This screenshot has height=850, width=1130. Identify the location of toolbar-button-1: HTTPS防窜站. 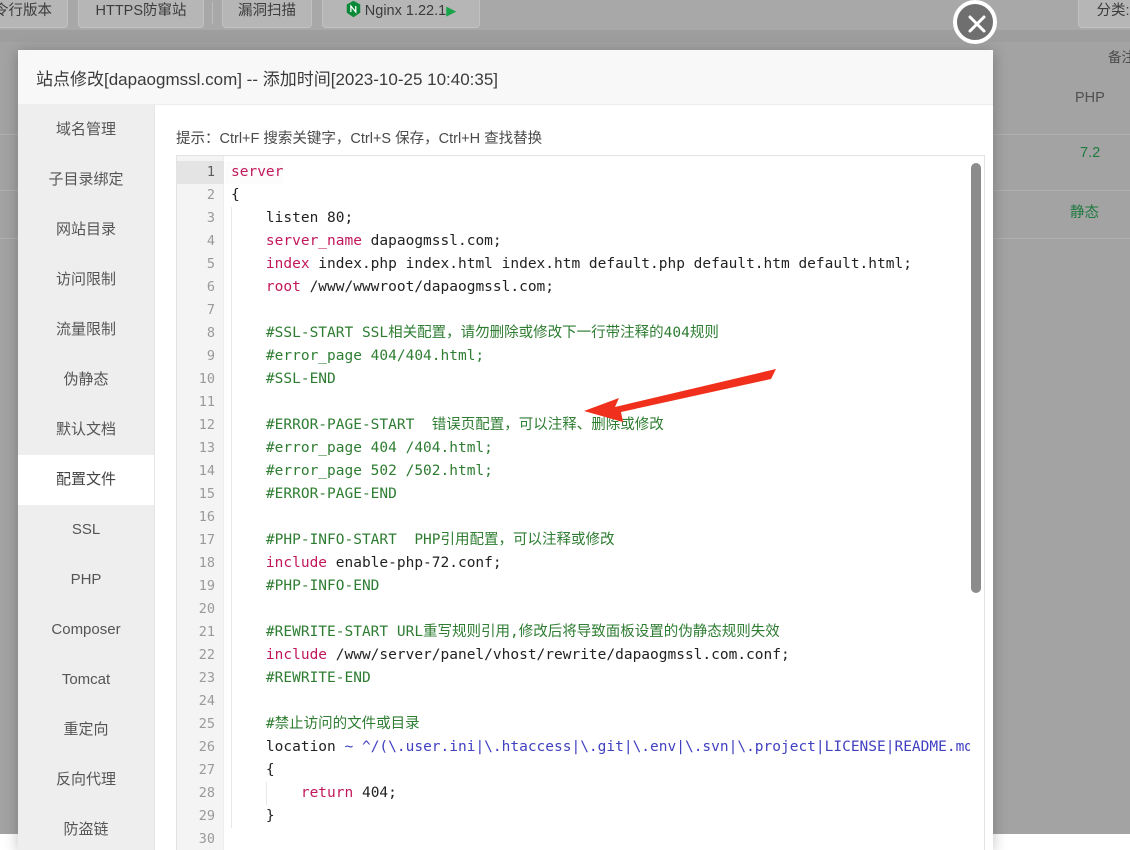
(141, 14).